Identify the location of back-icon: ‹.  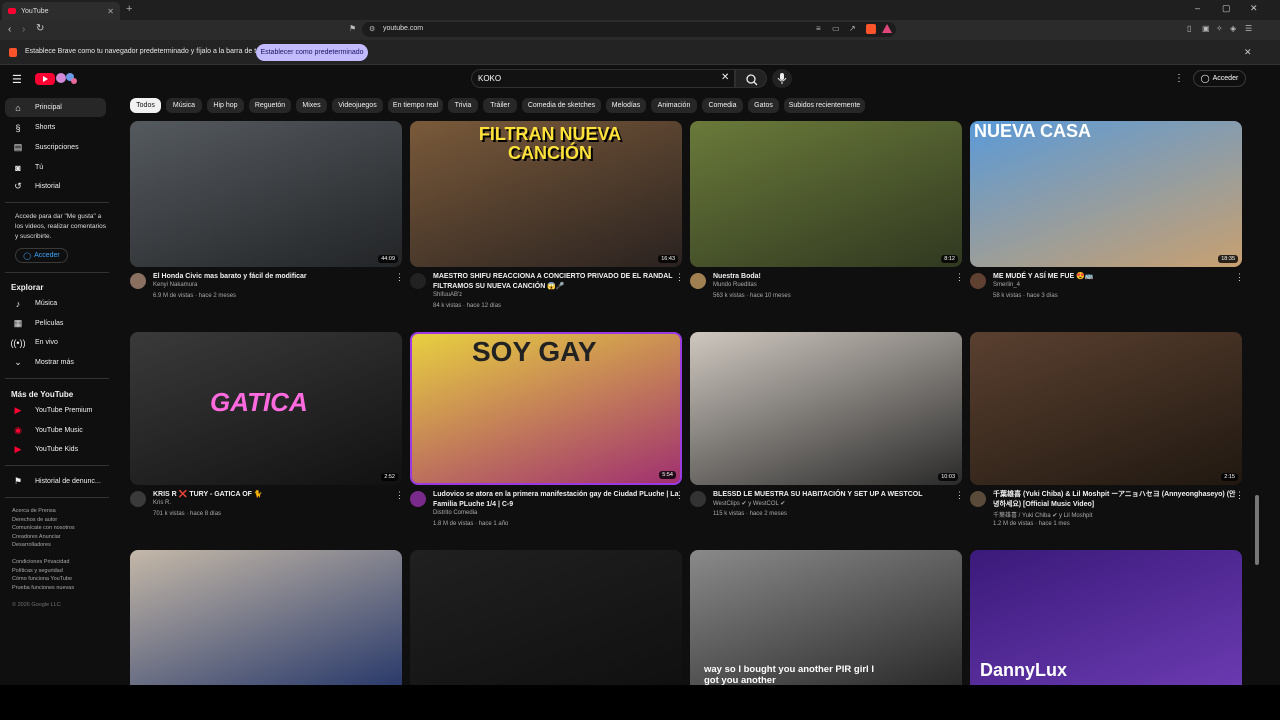
(9, 29).